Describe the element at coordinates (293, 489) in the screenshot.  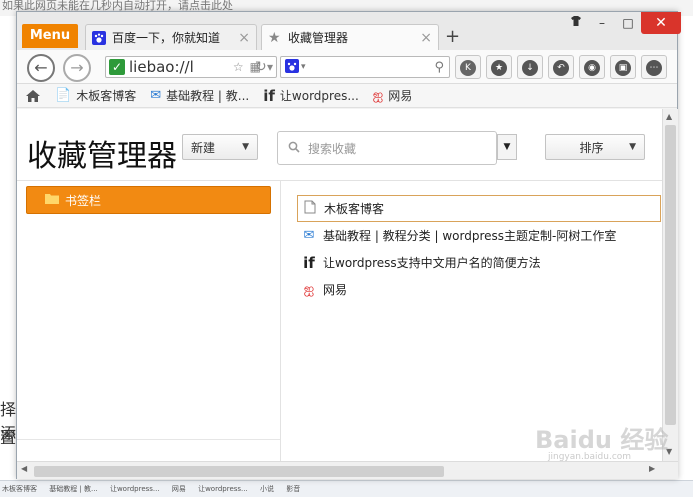
I see `taskbar-item: 影音` at that location.